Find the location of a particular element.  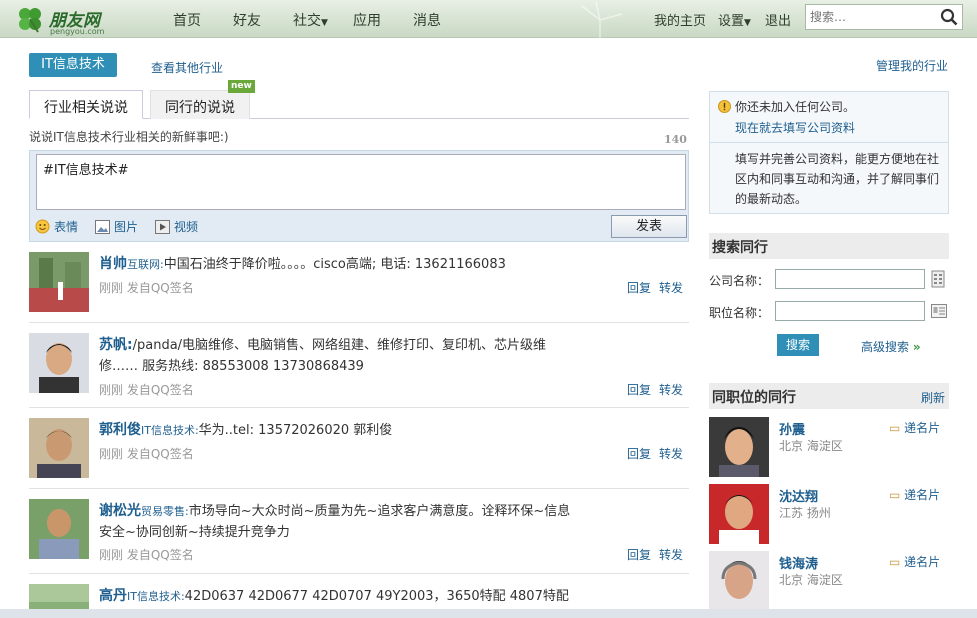

same-position-title-text: 同职位的同行 is located at coordinates (754, 398).